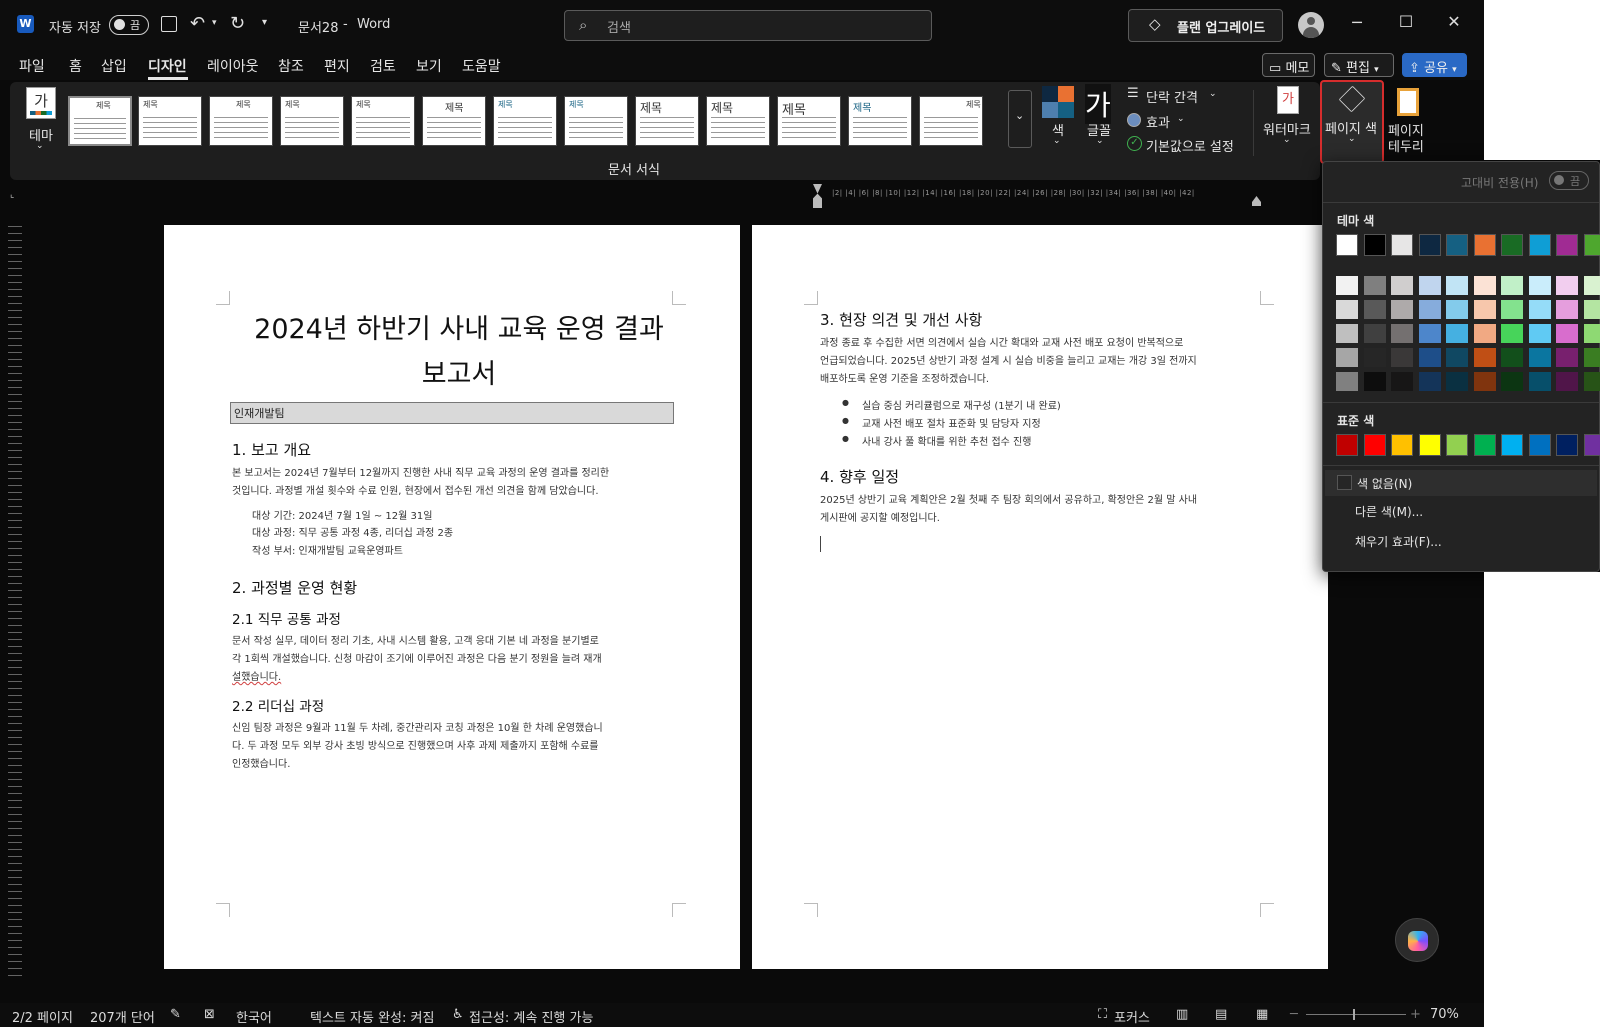 The height and width of the screenshot is (1027, 1600). Describe the element at coordinates (1417, 940) in the screenshot. I see `copilot-button` at that location.